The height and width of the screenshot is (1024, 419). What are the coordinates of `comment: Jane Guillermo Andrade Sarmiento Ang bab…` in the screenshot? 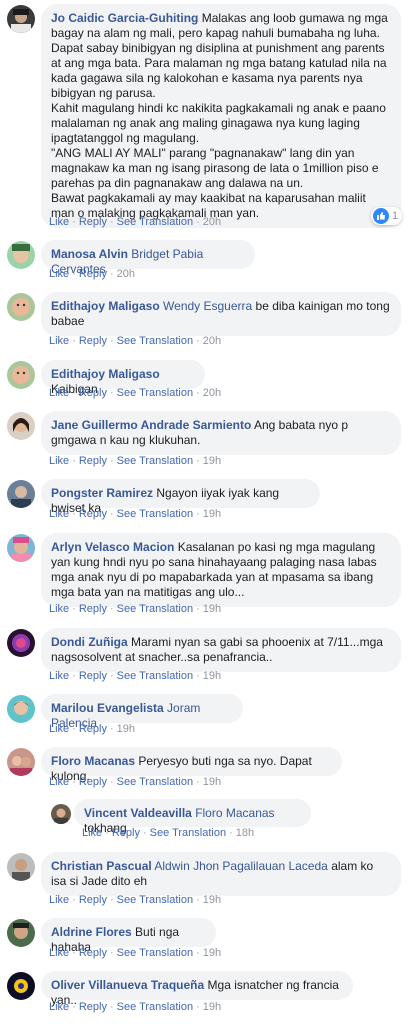 It's located at (209, 440).